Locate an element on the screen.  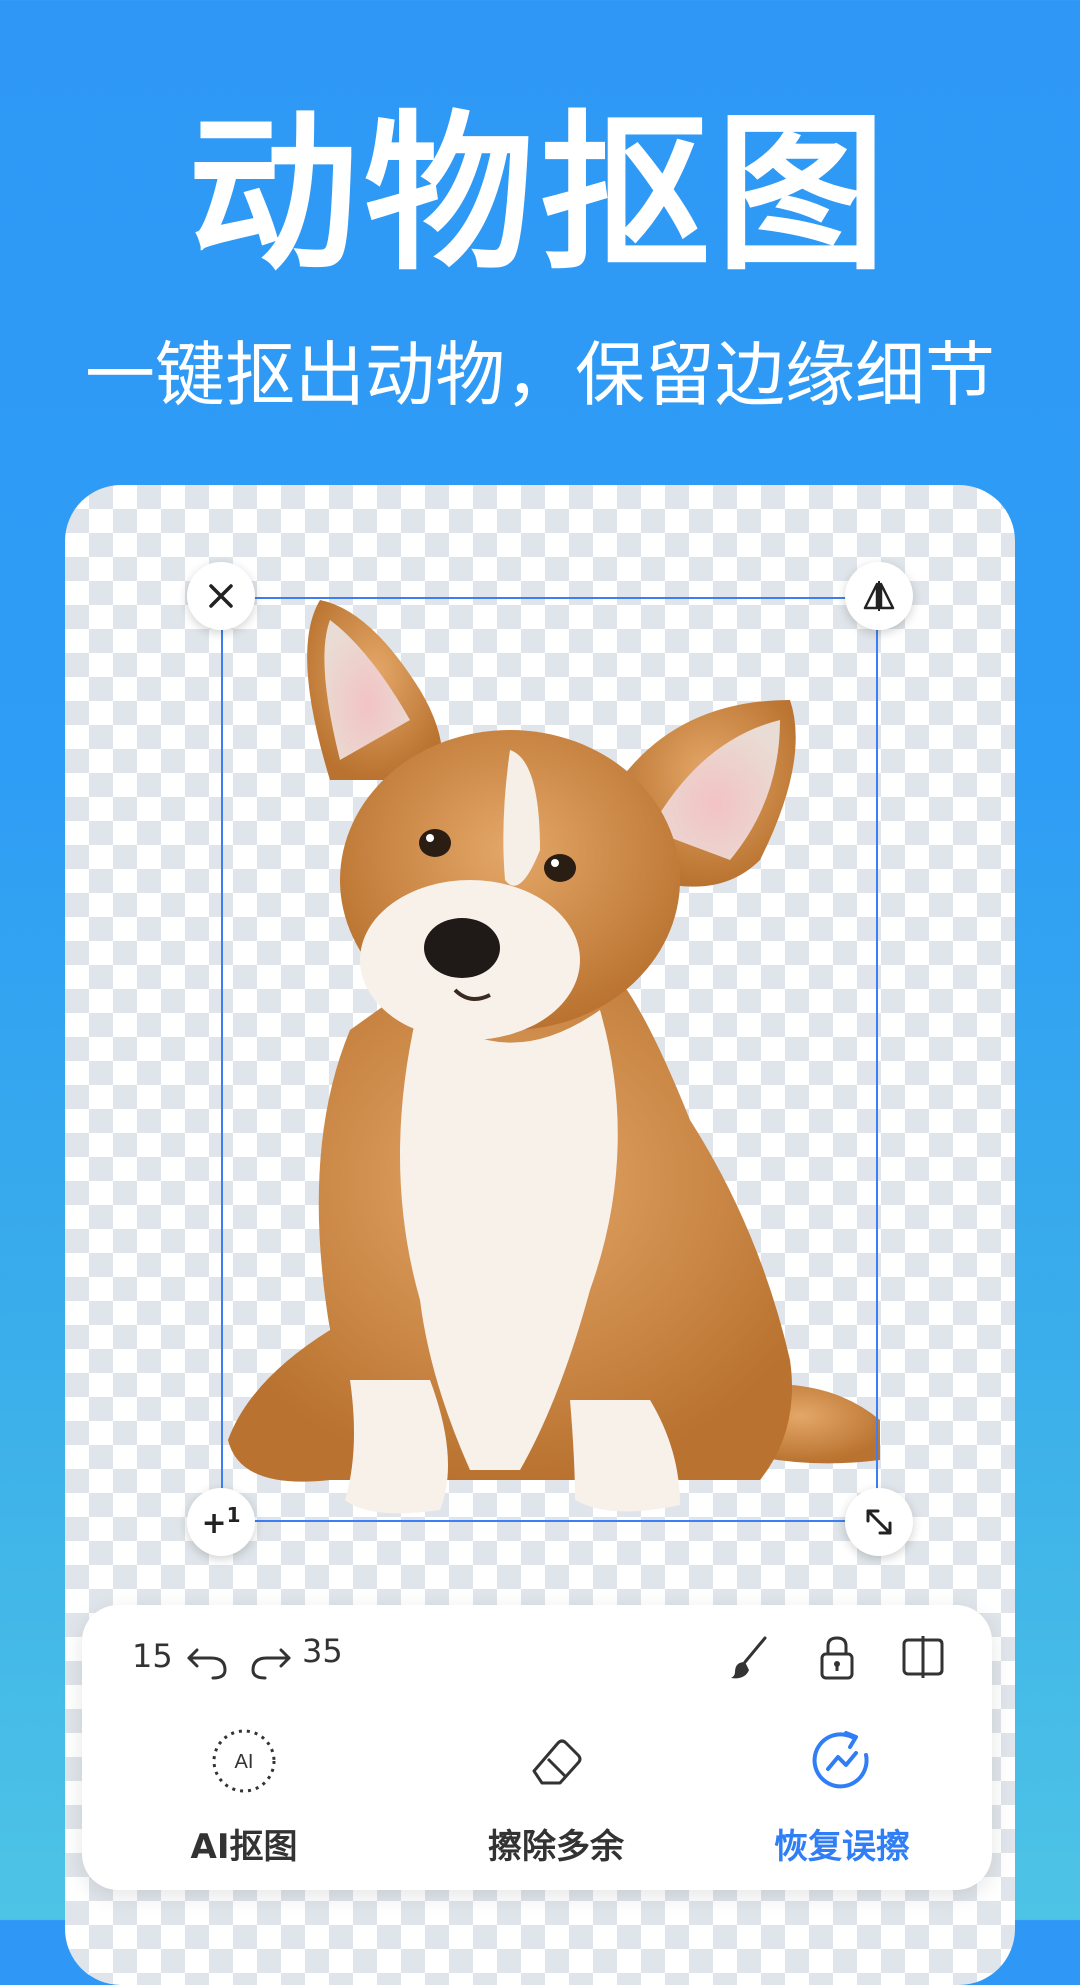
eraser-icon is located at coordinates (557, 1762).